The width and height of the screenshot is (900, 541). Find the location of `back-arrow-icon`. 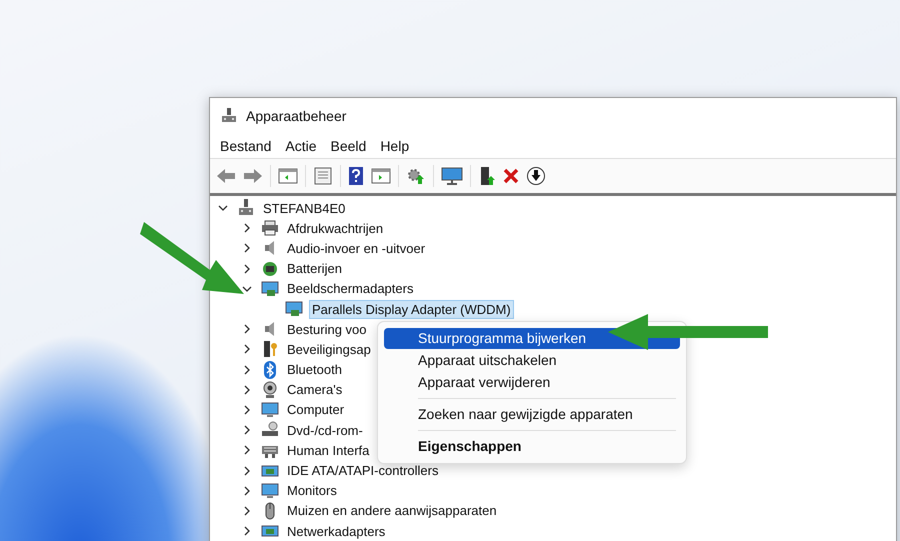

back-arrow-icon is located at coordinates (226, 176).